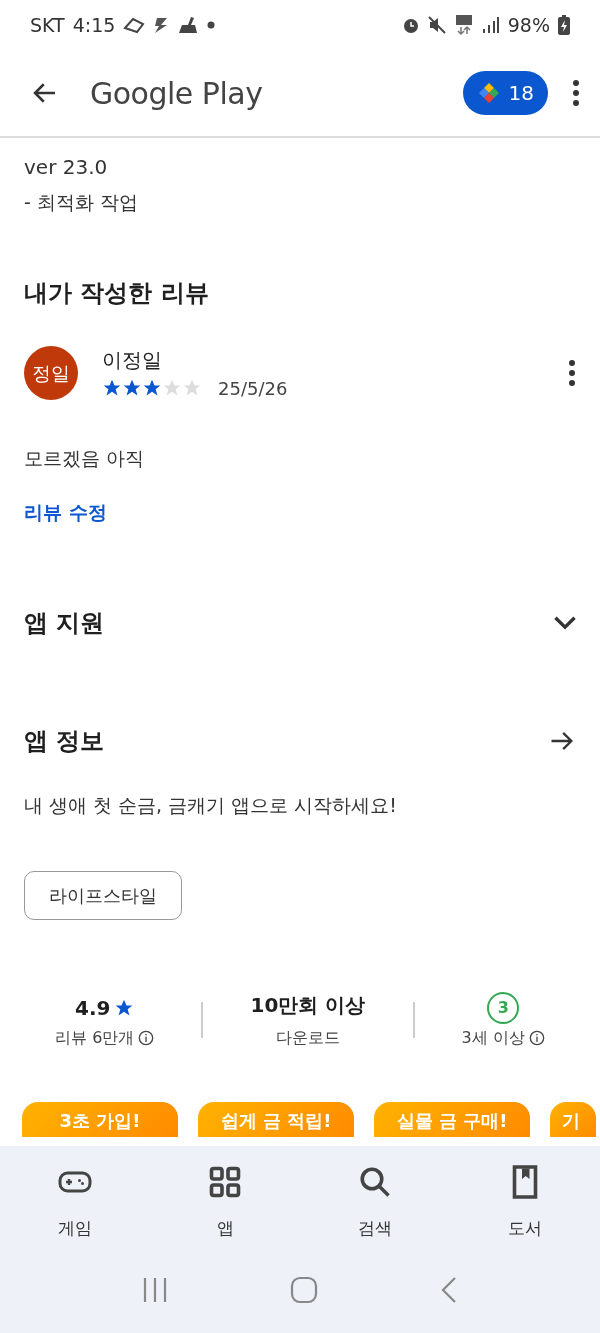 The height and width of the screenshot is (1333, 600). I want to click on avatar: 정일, so click(51, 373).